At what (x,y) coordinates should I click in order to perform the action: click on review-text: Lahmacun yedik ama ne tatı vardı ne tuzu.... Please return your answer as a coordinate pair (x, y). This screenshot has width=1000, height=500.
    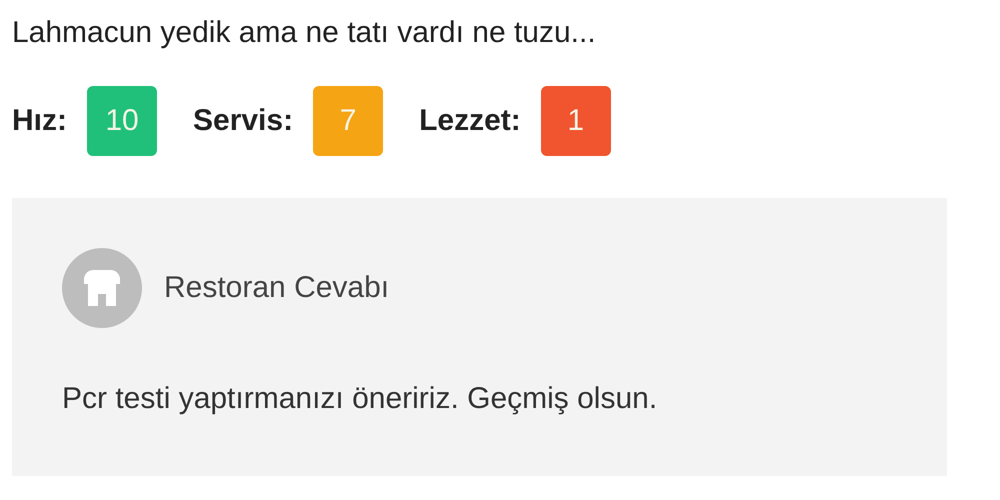
    Looking at the image, I should click on (304, 33).